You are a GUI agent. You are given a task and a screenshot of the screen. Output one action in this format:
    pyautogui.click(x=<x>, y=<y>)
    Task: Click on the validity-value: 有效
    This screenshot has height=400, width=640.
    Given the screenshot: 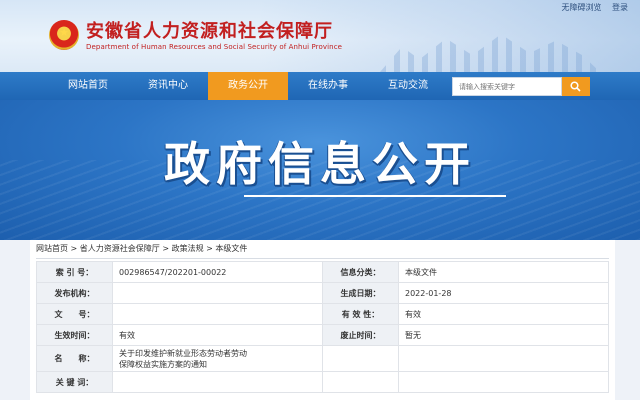 What is the action you would take?
    pyautogui.click(x=503, y=314)
    